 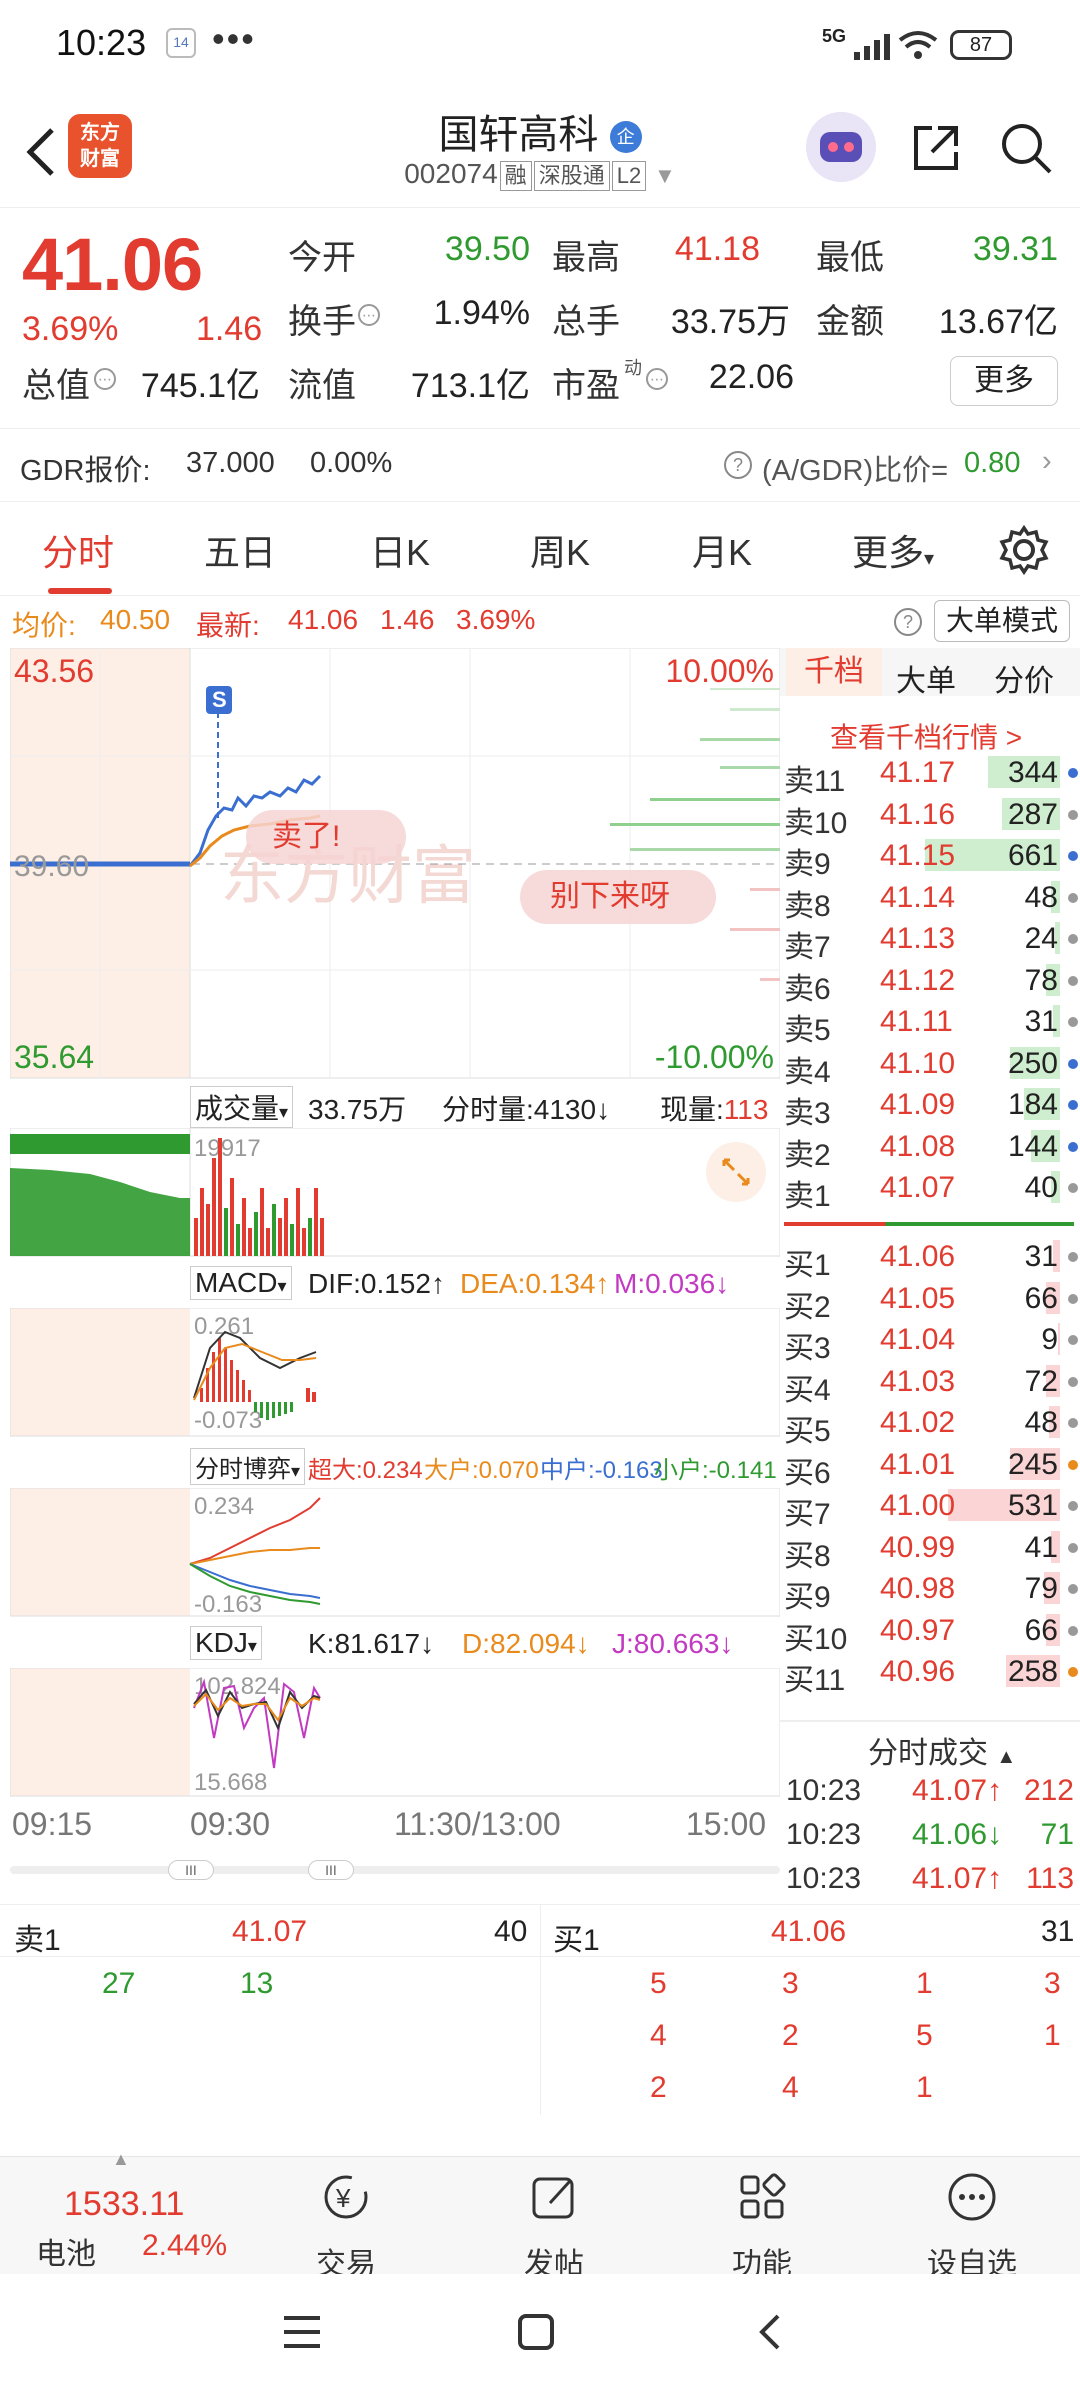 I want to click on post-button: 发帖, so click(x=554, y=2226).